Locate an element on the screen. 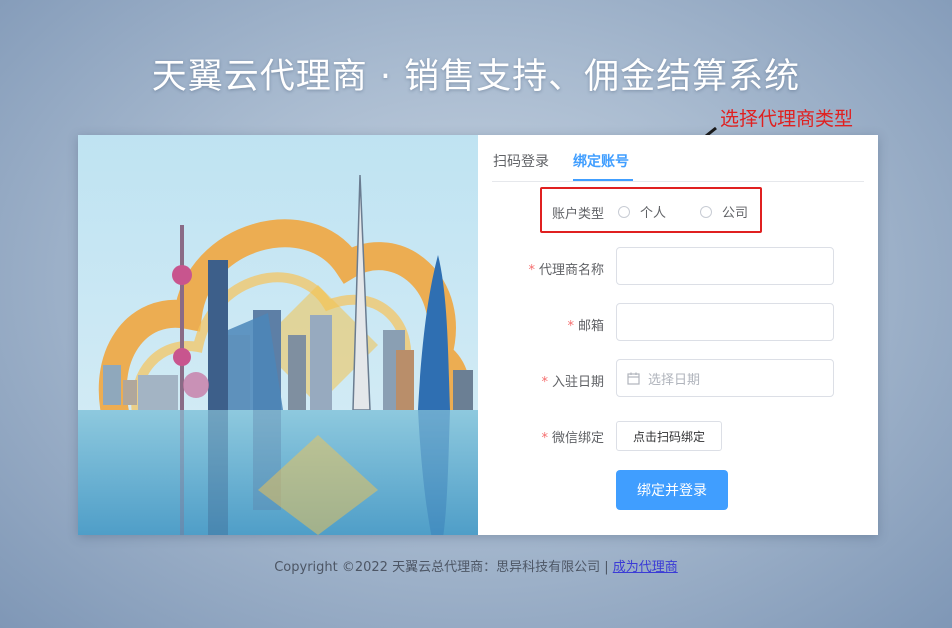  wechat-scan-bind-button: 点击扫码绑定 is located at coordinates (669, 436).